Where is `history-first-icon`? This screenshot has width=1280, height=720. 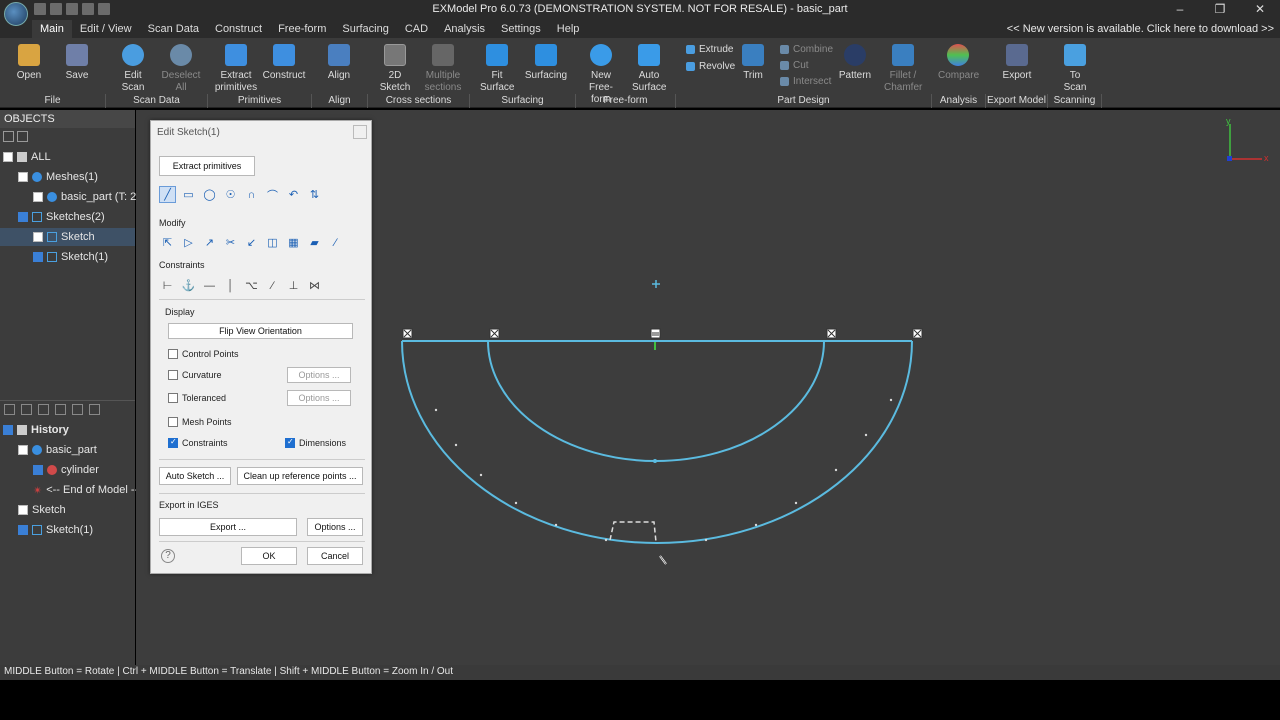 history-first-icon is located at coordinates (77, 409).